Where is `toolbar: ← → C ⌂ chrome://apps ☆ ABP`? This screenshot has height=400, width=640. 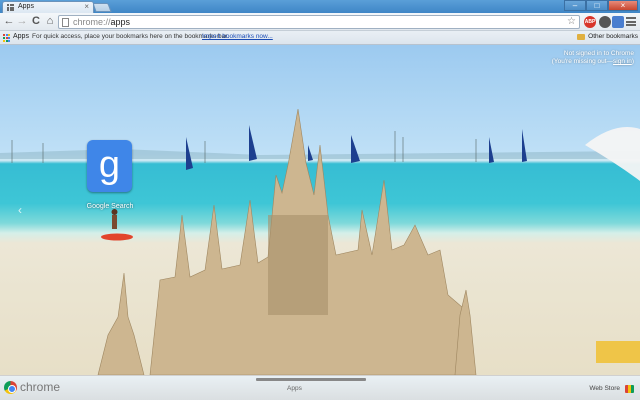 toolbar: ← → C ⌂ chrome://apps ☆ ABP is located at coordinates (320, 22).